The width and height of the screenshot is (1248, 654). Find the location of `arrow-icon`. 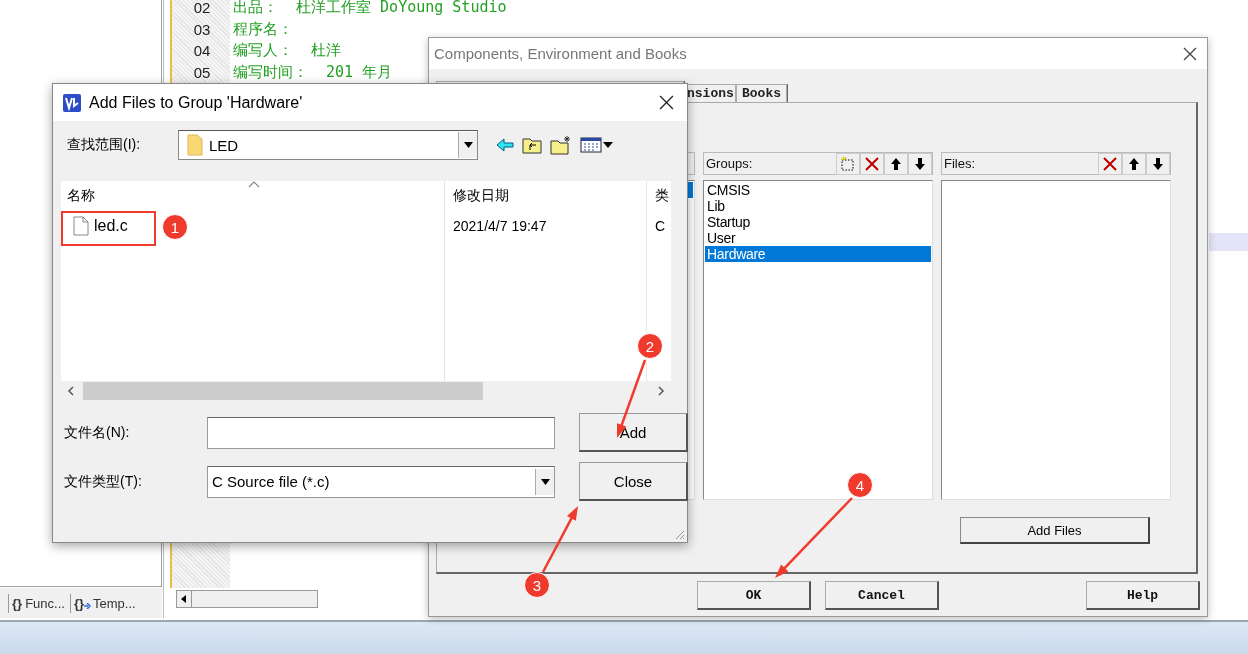

arrow-icon is located at coordinates (87, 606).